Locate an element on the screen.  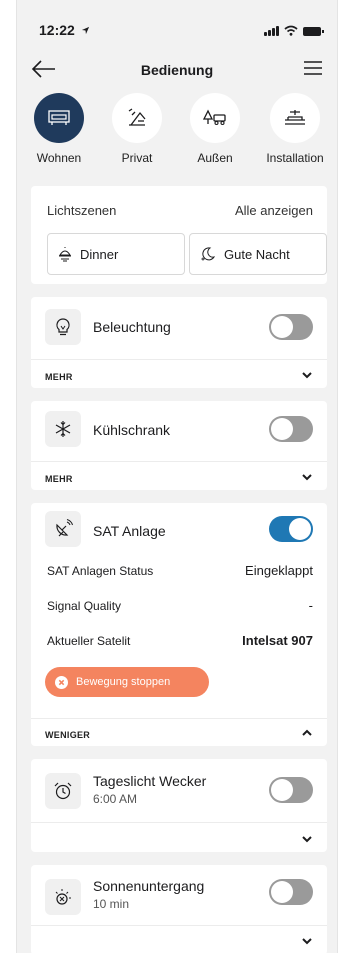
installation-icon is located at coordinates (295, 117).